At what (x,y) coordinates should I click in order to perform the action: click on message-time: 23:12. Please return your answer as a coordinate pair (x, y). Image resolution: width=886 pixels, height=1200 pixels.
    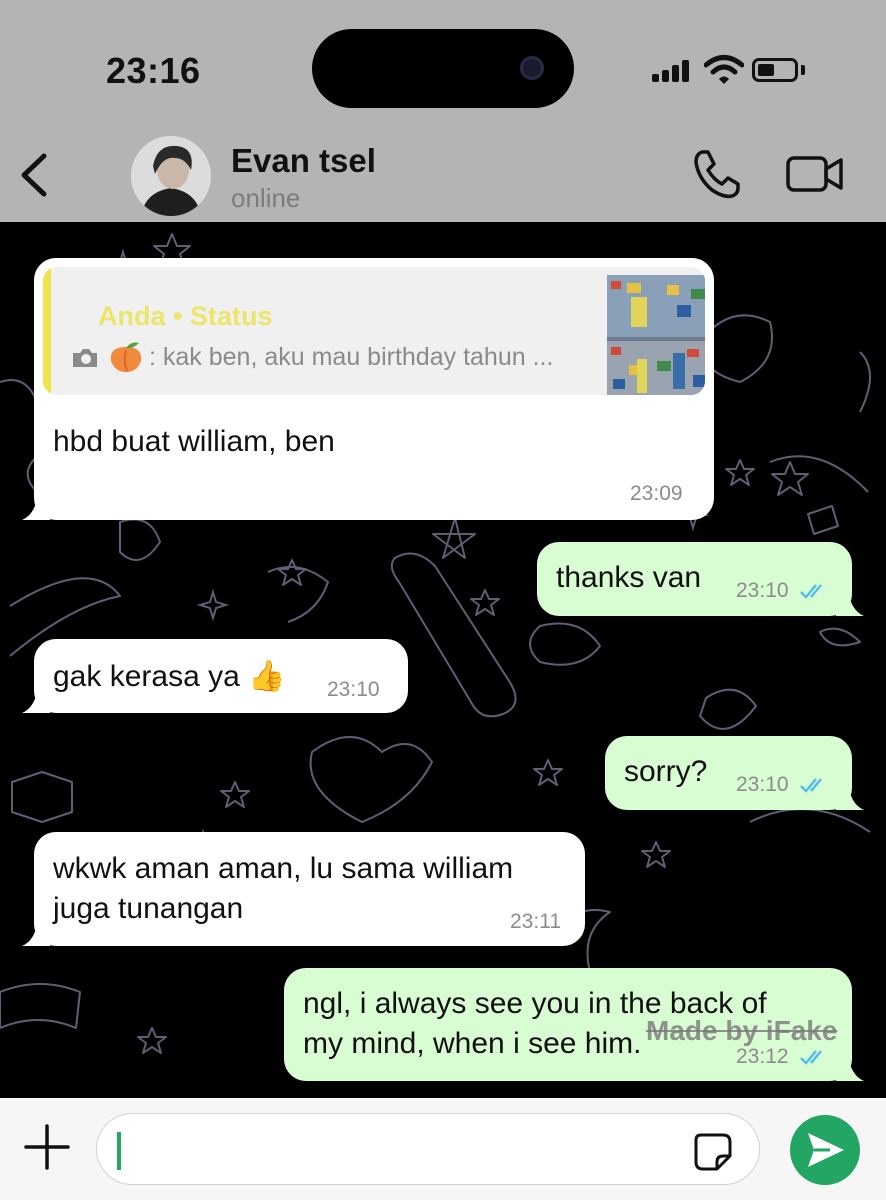
    Looking at the image, I should click on (762, 1056).